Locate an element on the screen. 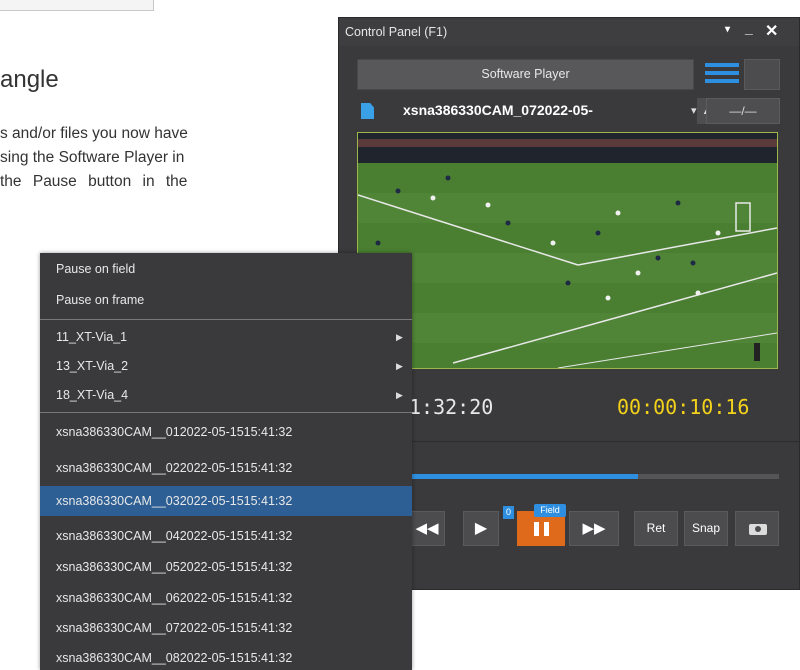  chevron-down-icon: ▾ is located at coordinates (694, 110).